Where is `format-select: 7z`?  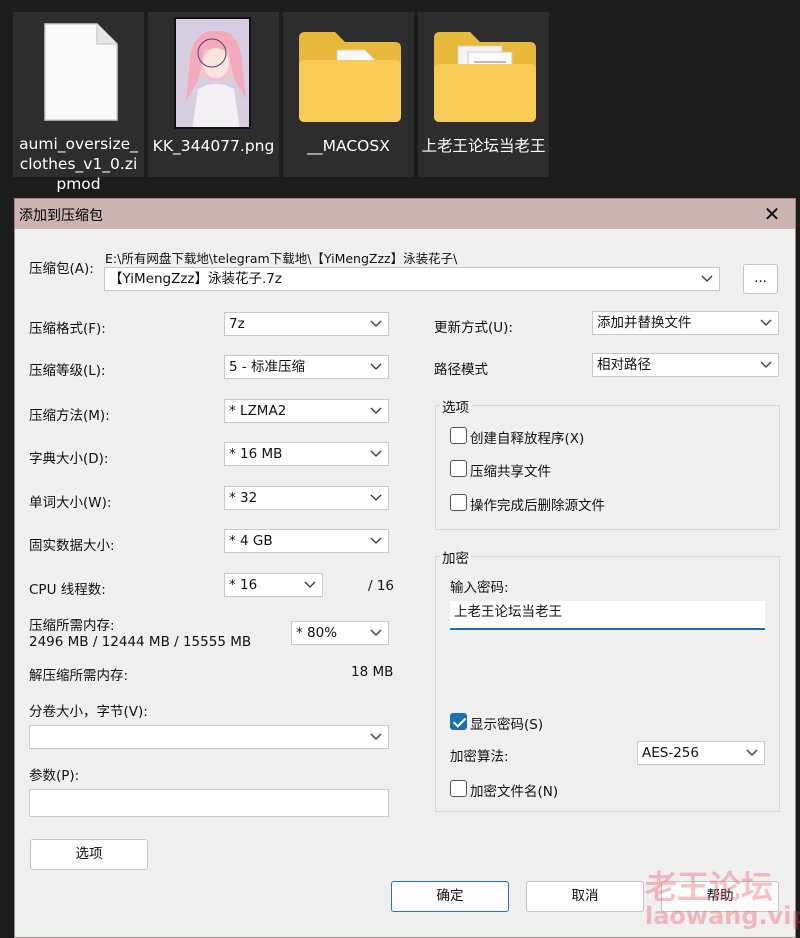
format-select: 7z is located at coordinates (306, 324).